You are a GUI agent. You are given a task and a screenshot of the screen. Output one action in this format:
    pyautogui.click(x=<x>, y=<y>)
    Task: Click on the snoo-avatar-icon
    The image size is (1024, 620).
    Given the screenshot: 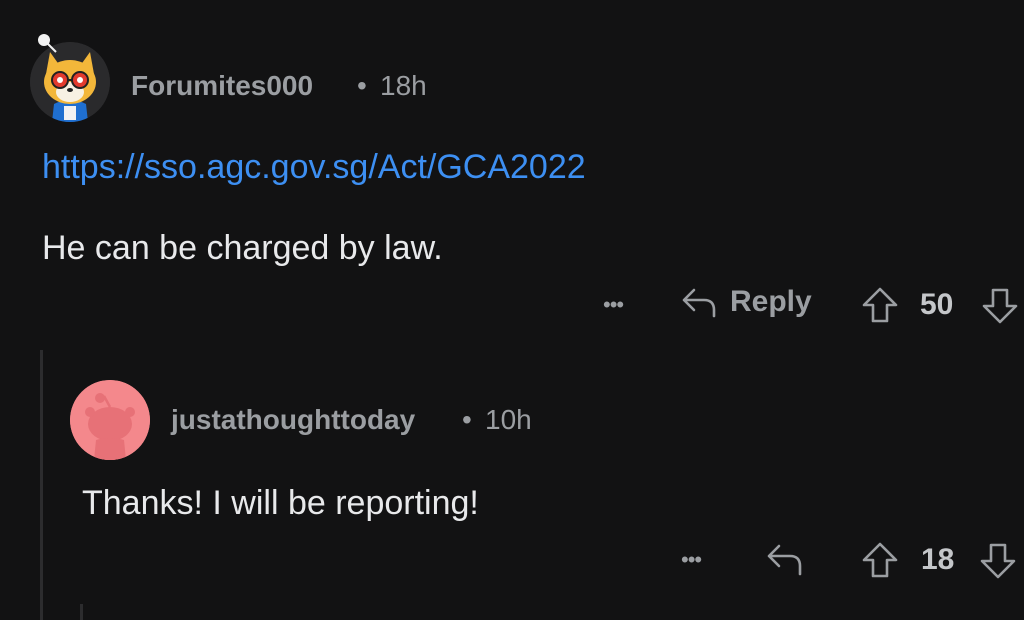 What is the action you would take?
    pyautogui.click(x=110, y=420)
    